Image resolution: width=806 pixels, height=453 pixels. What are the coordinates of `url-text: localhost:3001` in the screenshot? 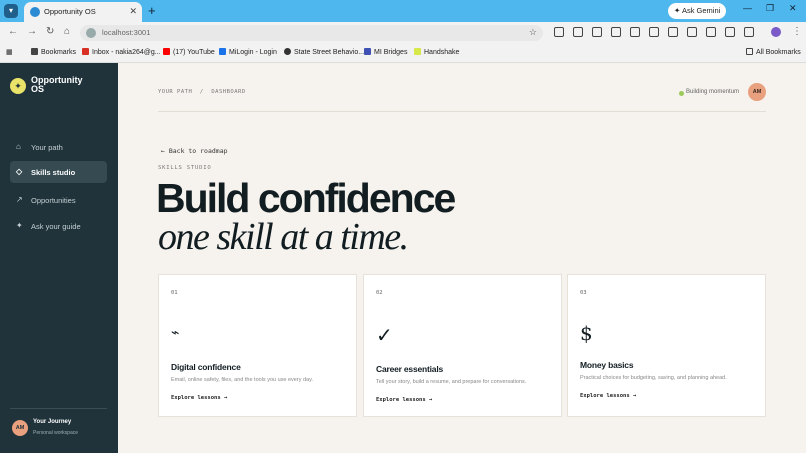 It's located at (126, 32).